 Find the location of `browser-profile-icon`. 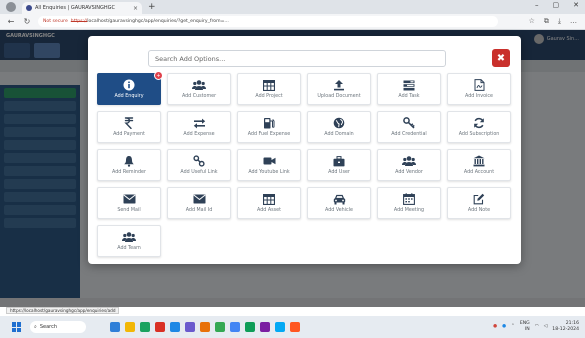

browser-profile-icon is located at coordinates (11, 7).